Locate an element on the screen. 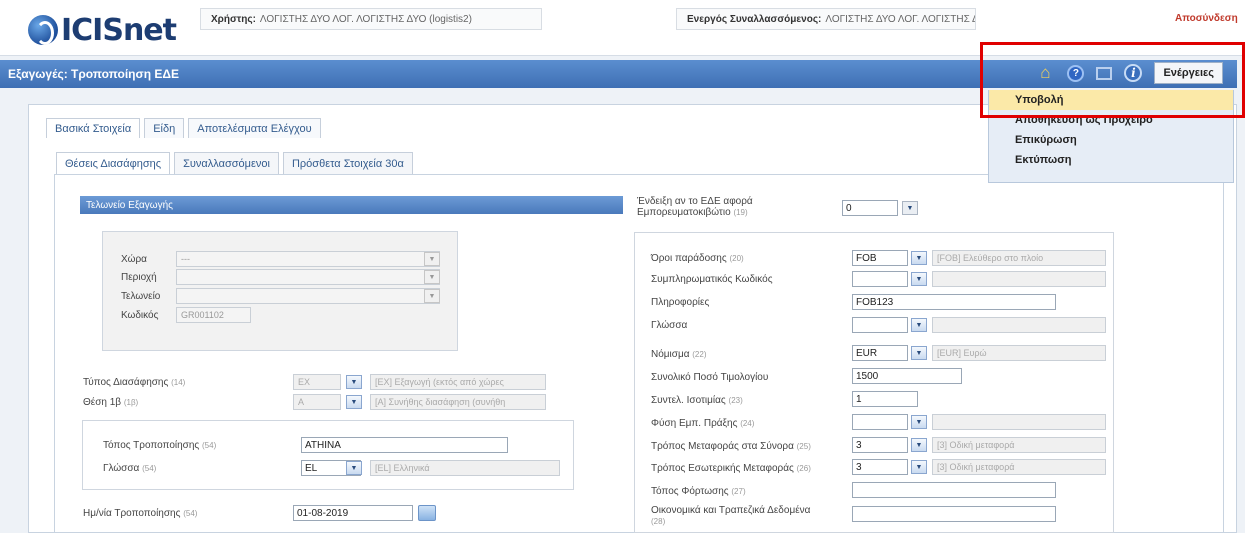 The image size is (1245, 533). calendar-icon is located at coordinates (427, 513).